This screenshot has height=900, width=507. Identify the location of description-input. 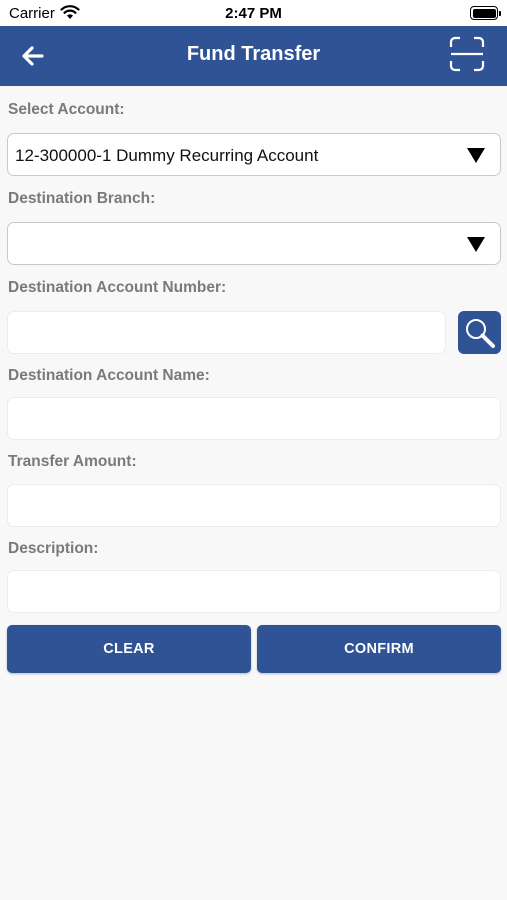
(254, 591).